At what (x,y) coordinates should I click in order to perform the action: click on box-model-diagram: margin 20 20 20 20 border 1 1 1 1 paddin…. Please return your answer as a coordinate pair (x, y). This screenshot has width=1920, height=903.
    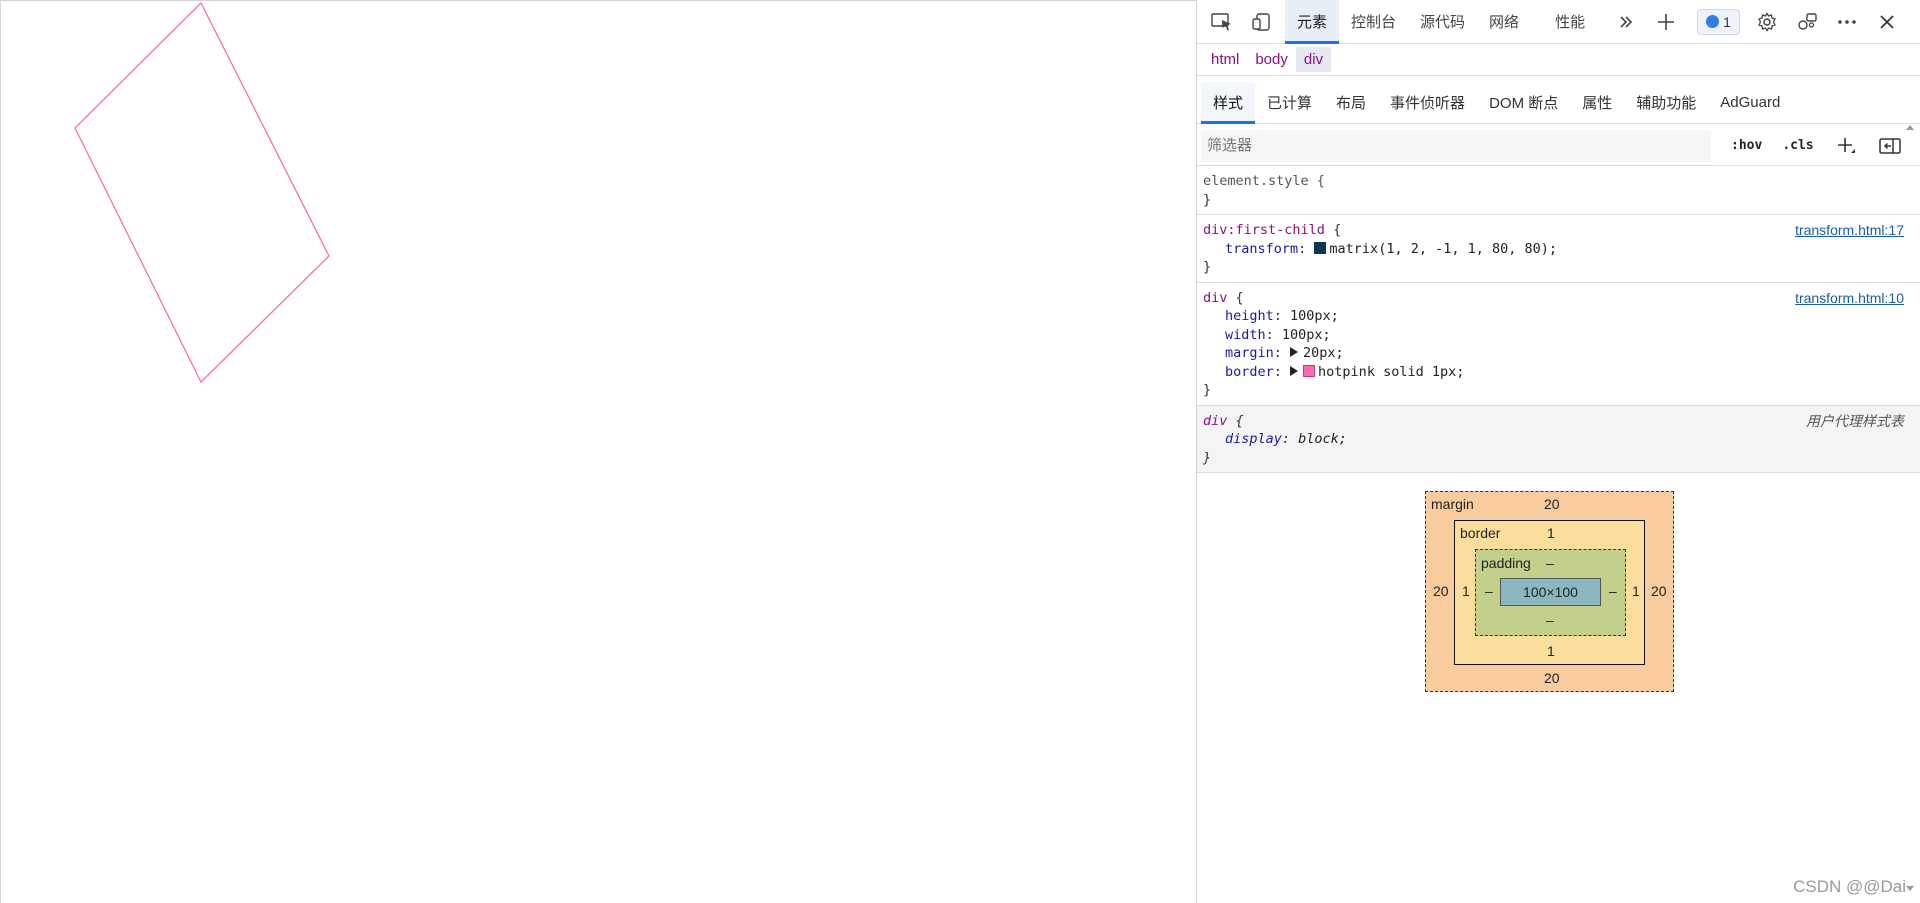
    Looking at the image, I should click on (1549, 591).